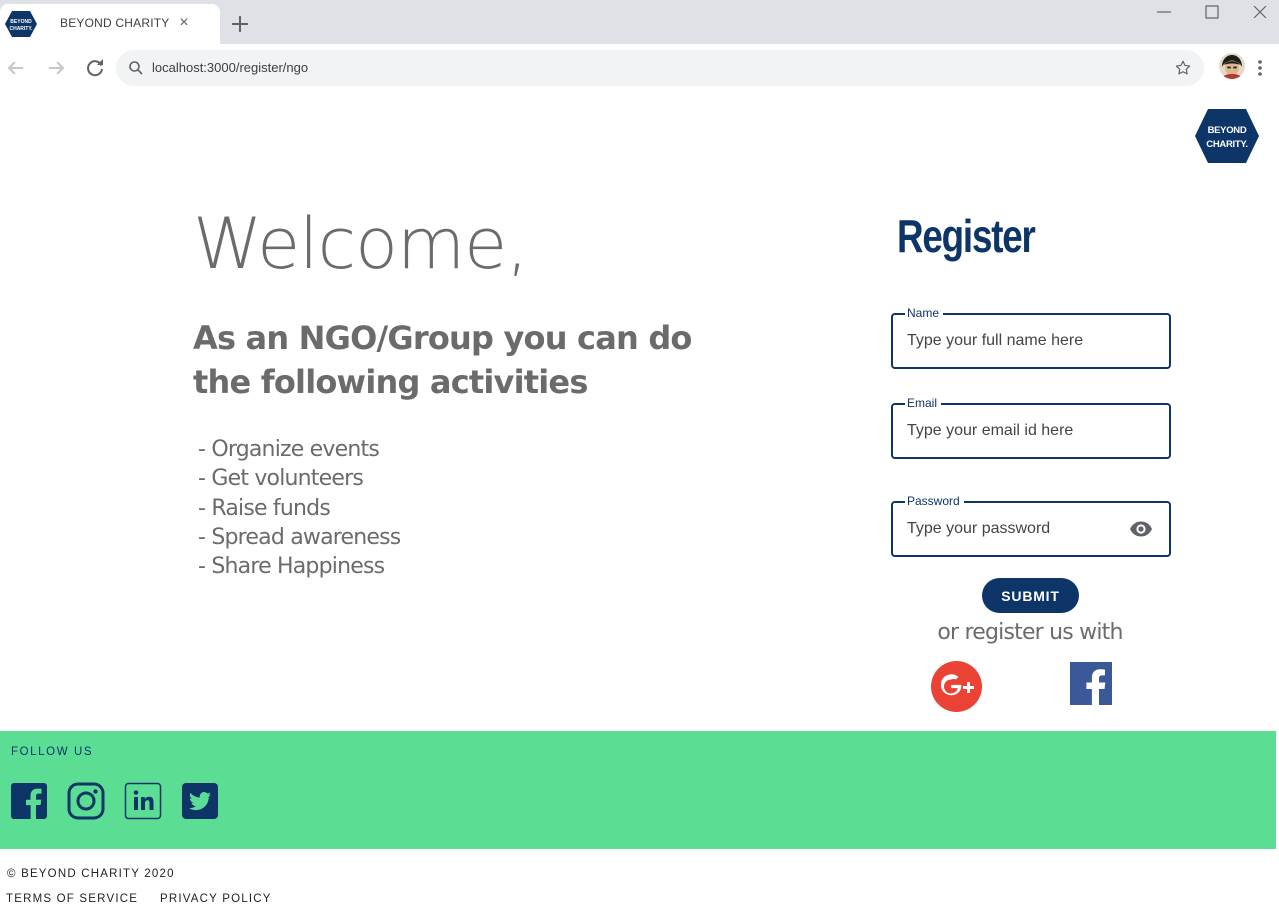  I want to click on logo-line-2: CHARITY., so click(1226, 144).